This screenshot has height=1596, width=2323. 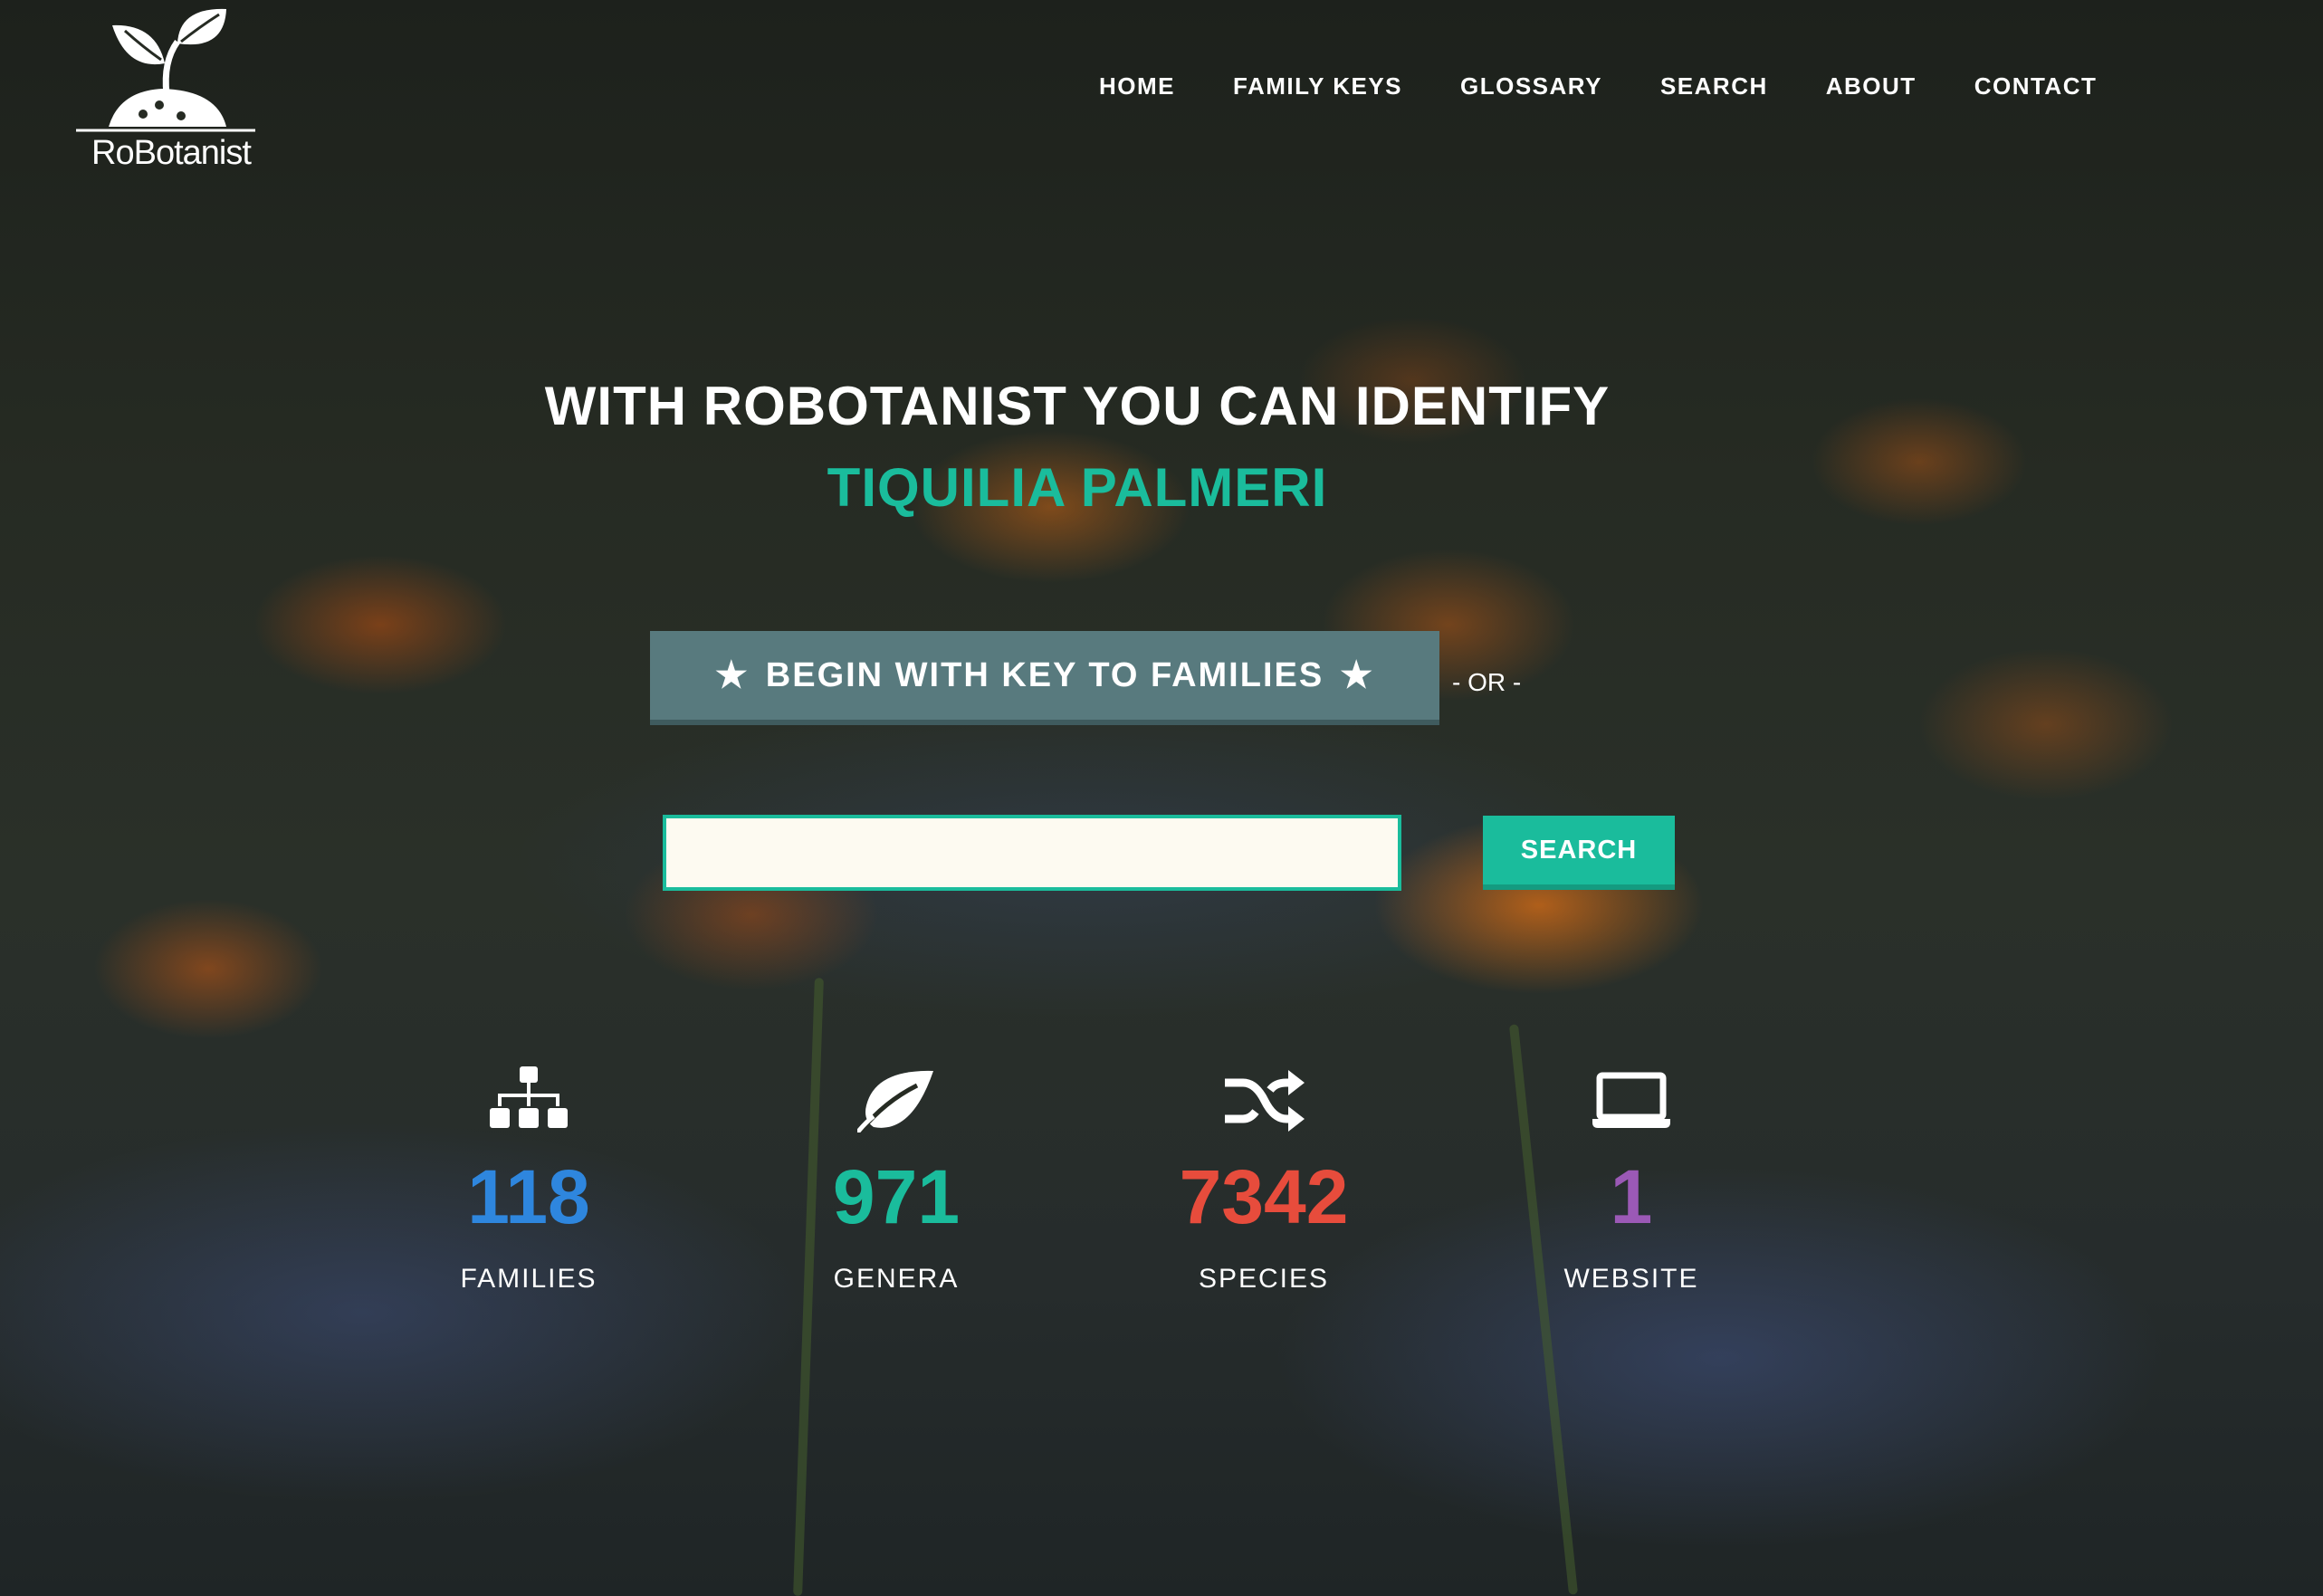 What do you see at coordinates (1137, 86) in the screenshot?
I see `nav-home: HOME` at bounding box center [1137, 86].